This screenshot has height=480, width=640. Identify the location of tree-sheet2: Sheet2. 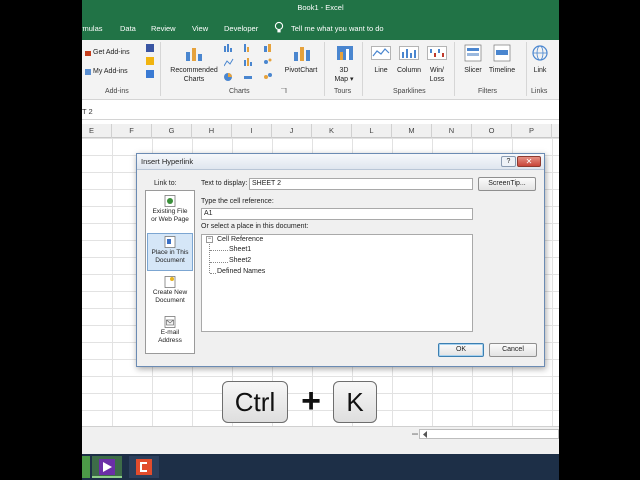
(240, 260).